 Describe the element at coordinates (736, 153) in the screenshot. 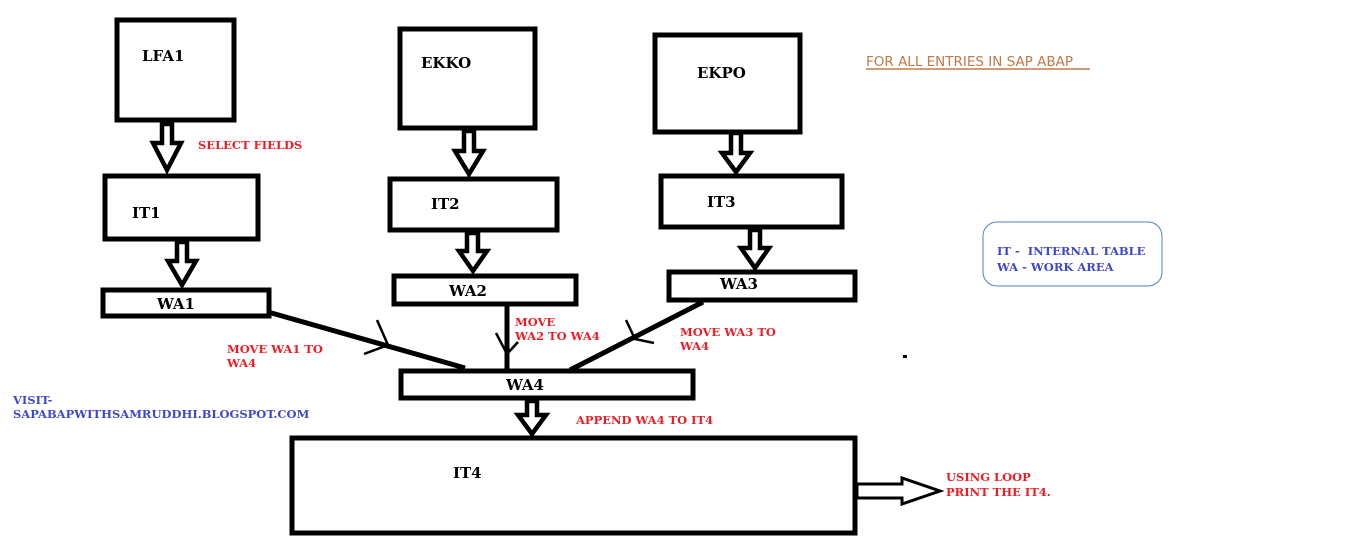

I see `arrow-ekpo-to-it3` at that location.